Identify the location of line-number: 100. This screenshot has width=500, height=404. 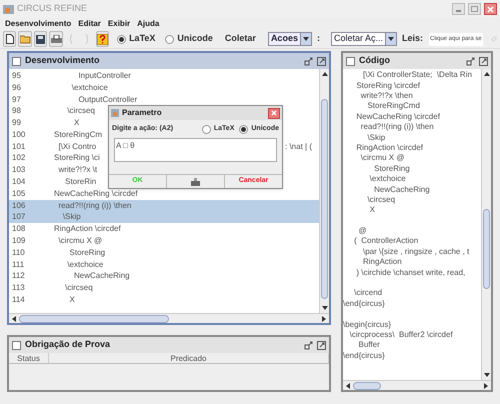
(18, 134).